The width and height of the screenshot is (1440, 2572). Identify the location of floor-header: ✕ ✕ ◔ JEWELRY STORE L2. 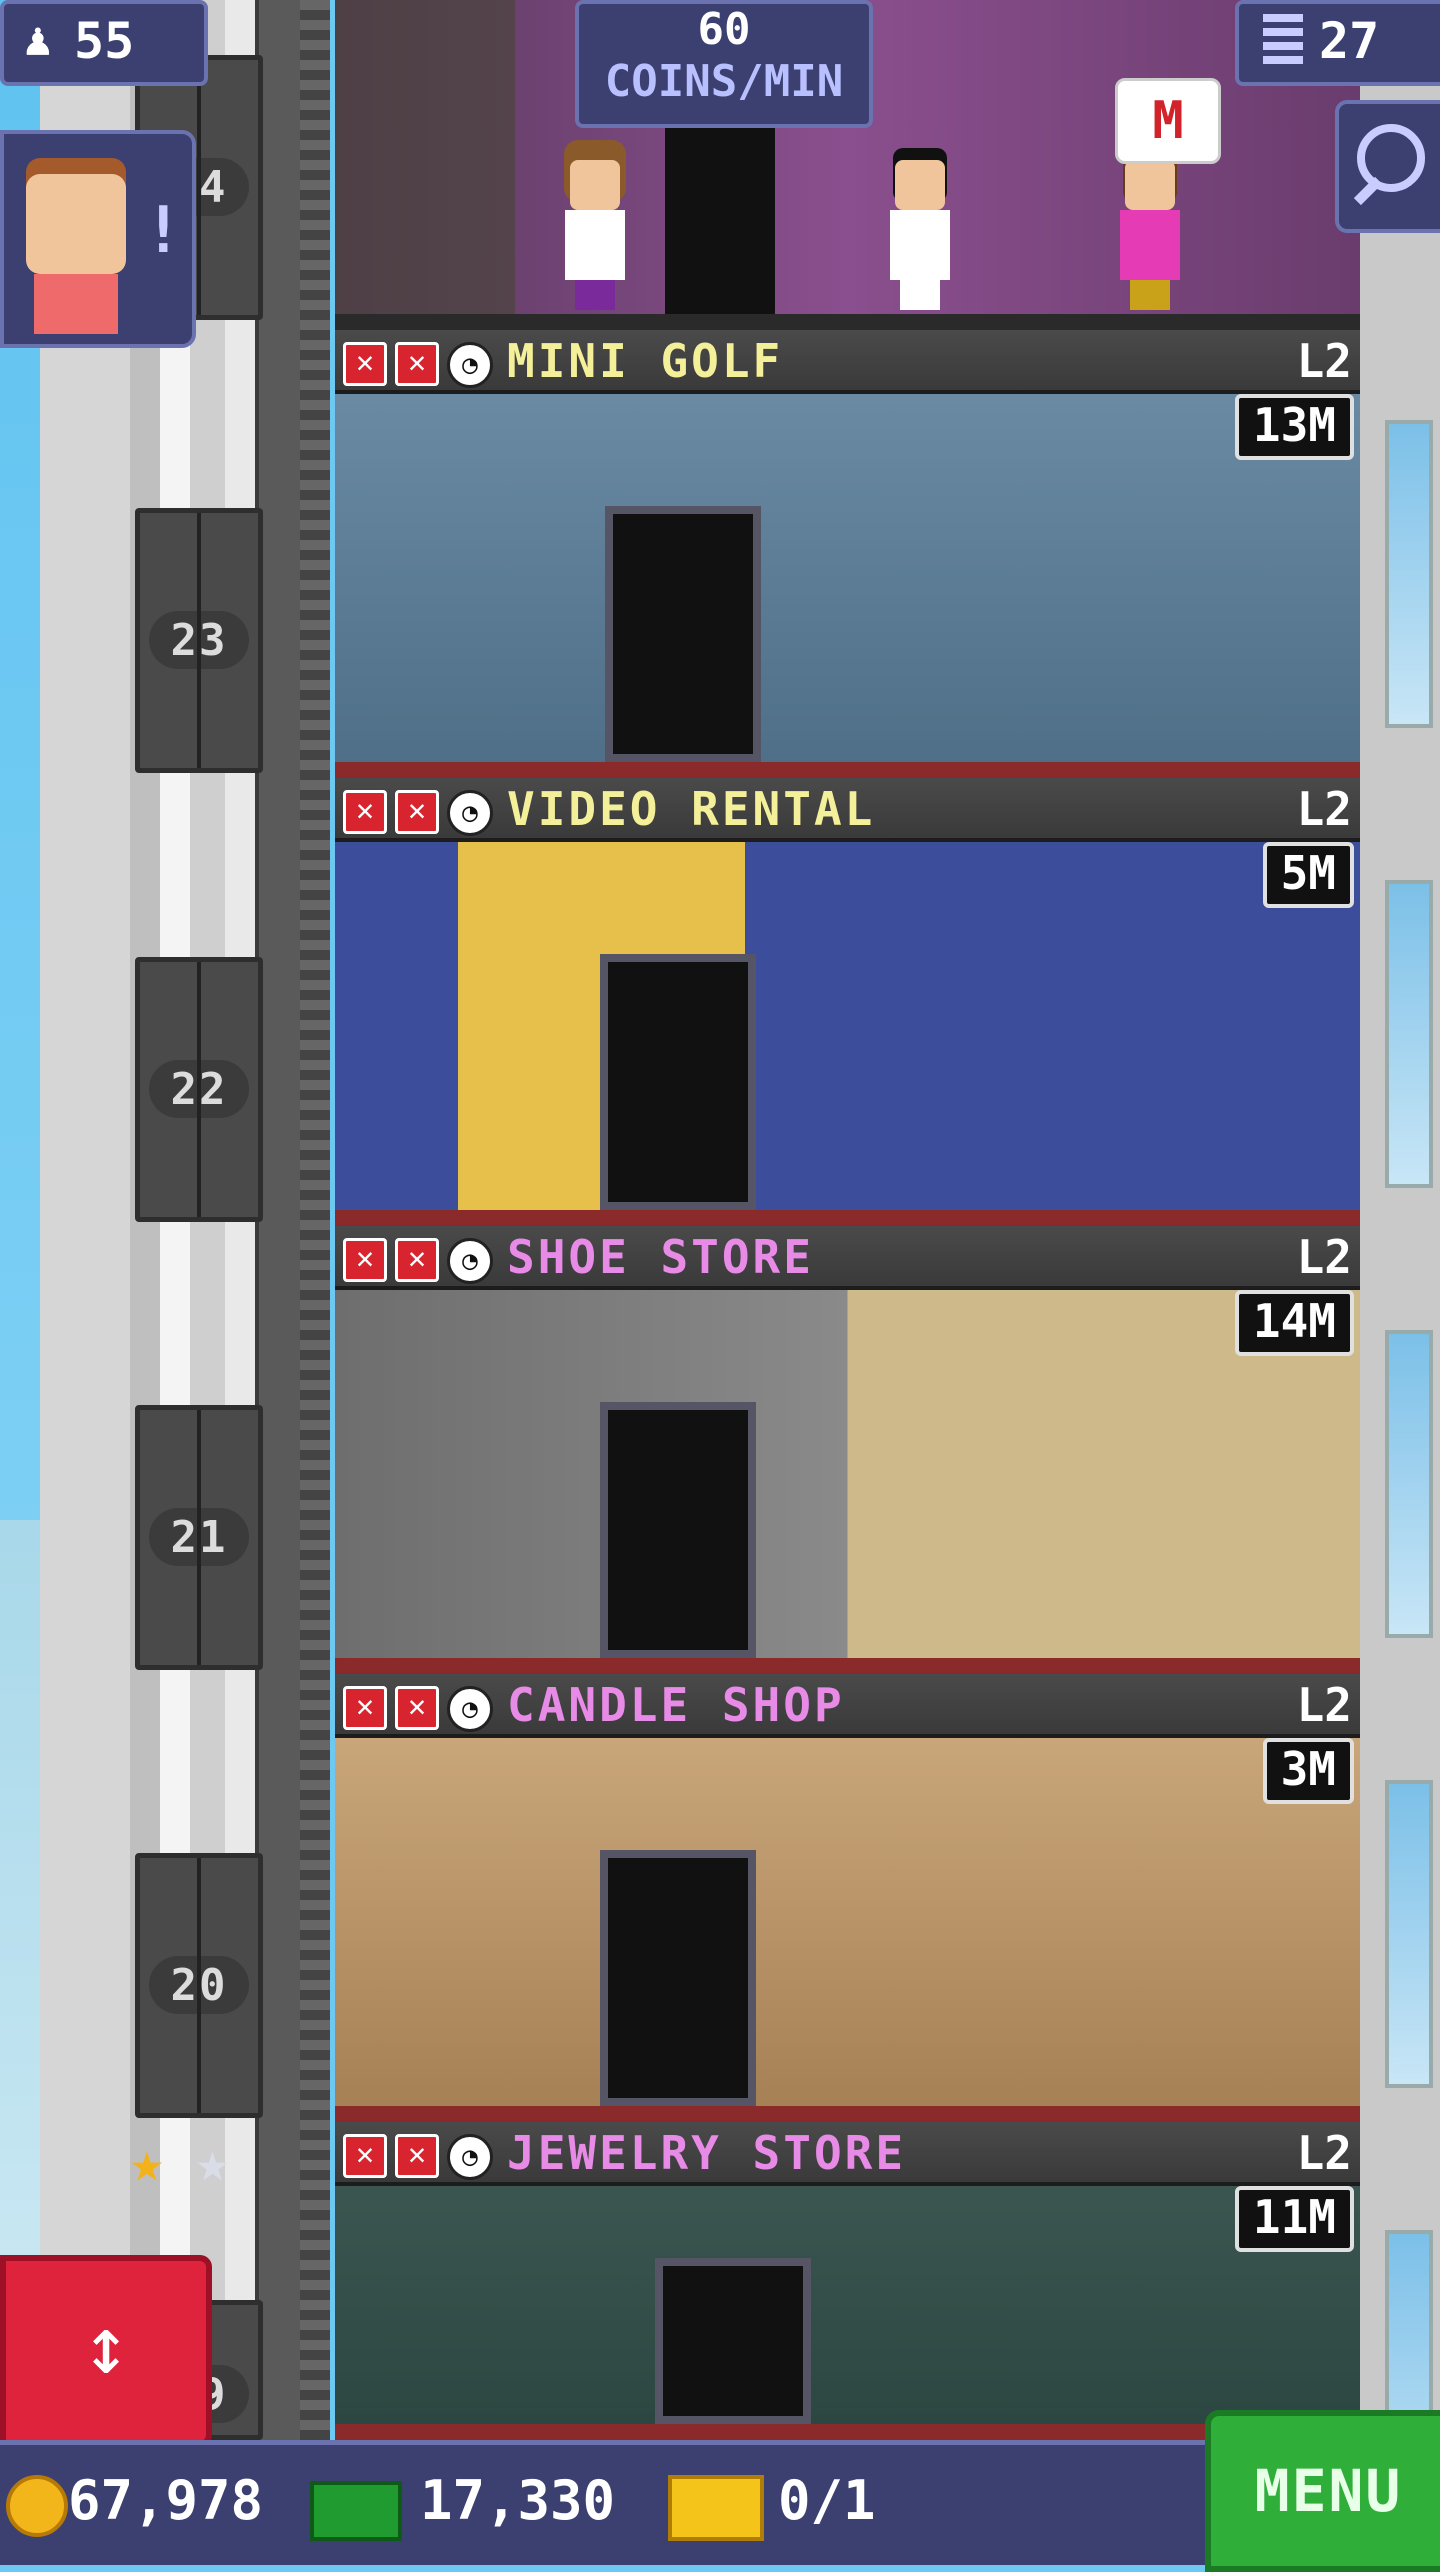
(847, 2154).